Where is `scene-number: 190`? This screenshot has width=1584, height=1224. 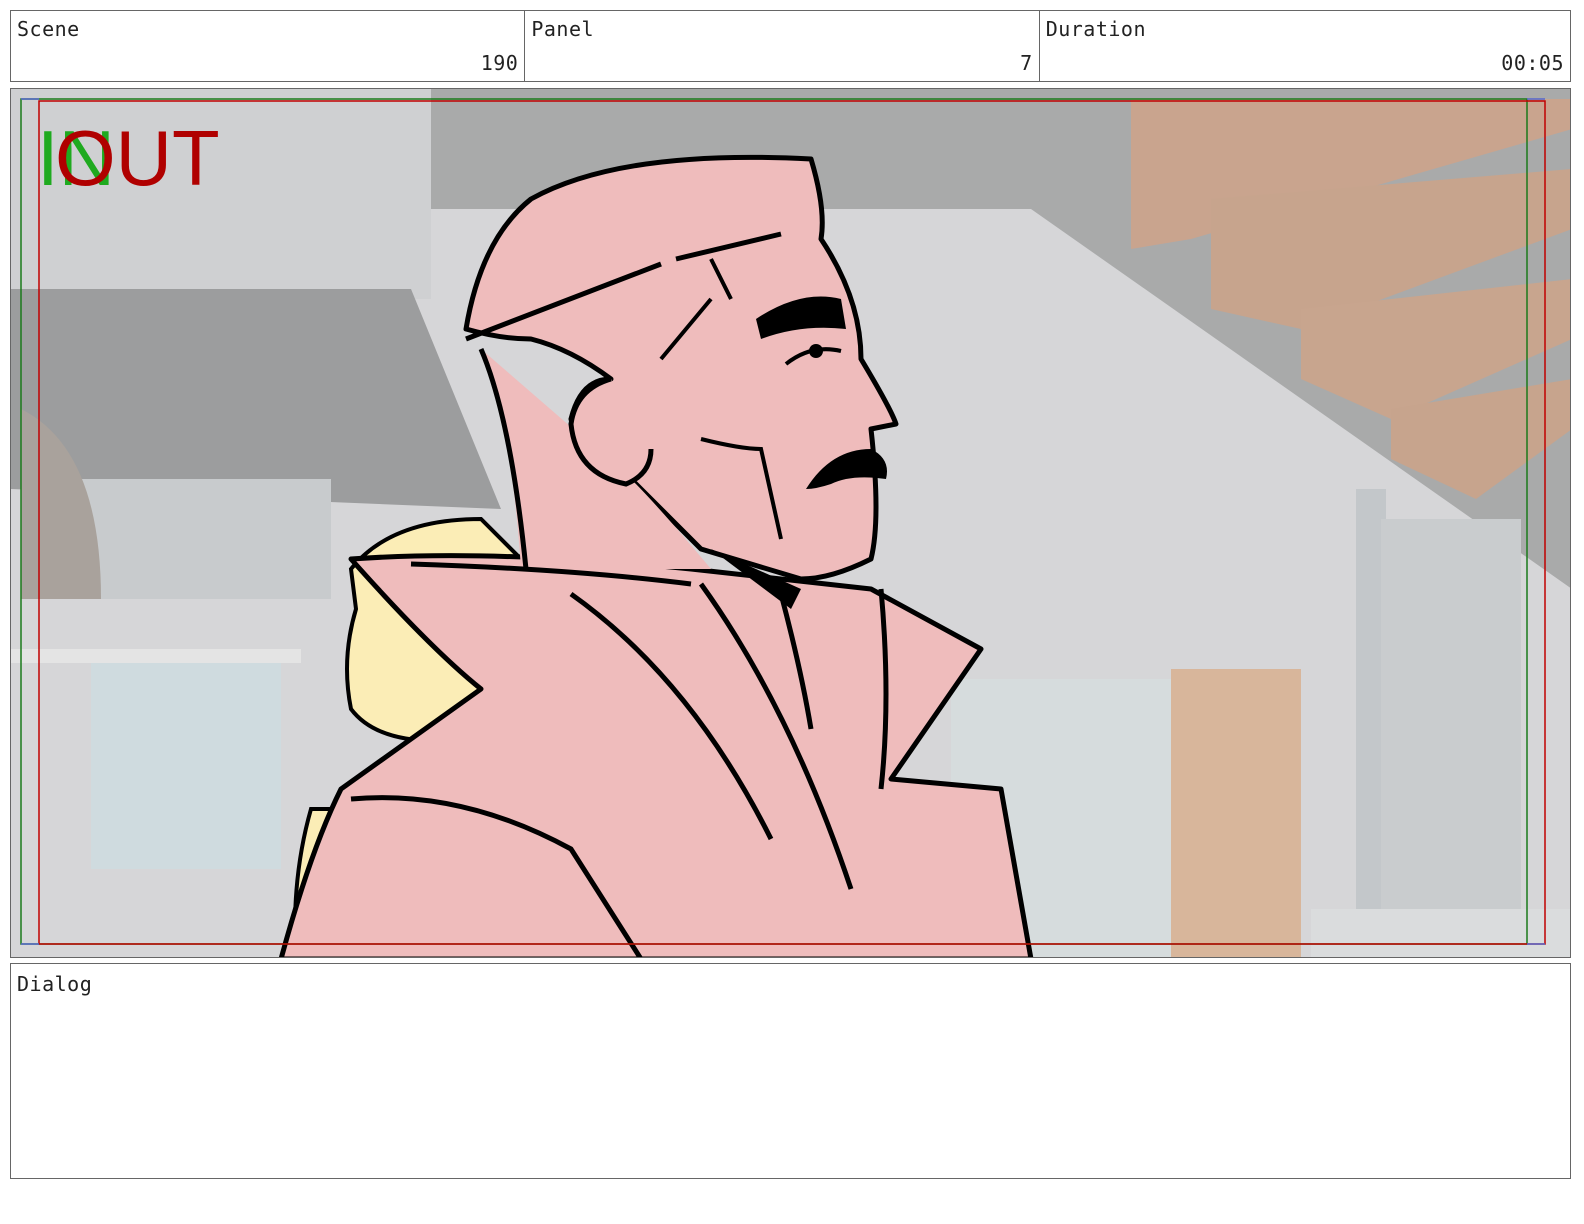 scene-number: 190 is located at coordinates (500, 63).